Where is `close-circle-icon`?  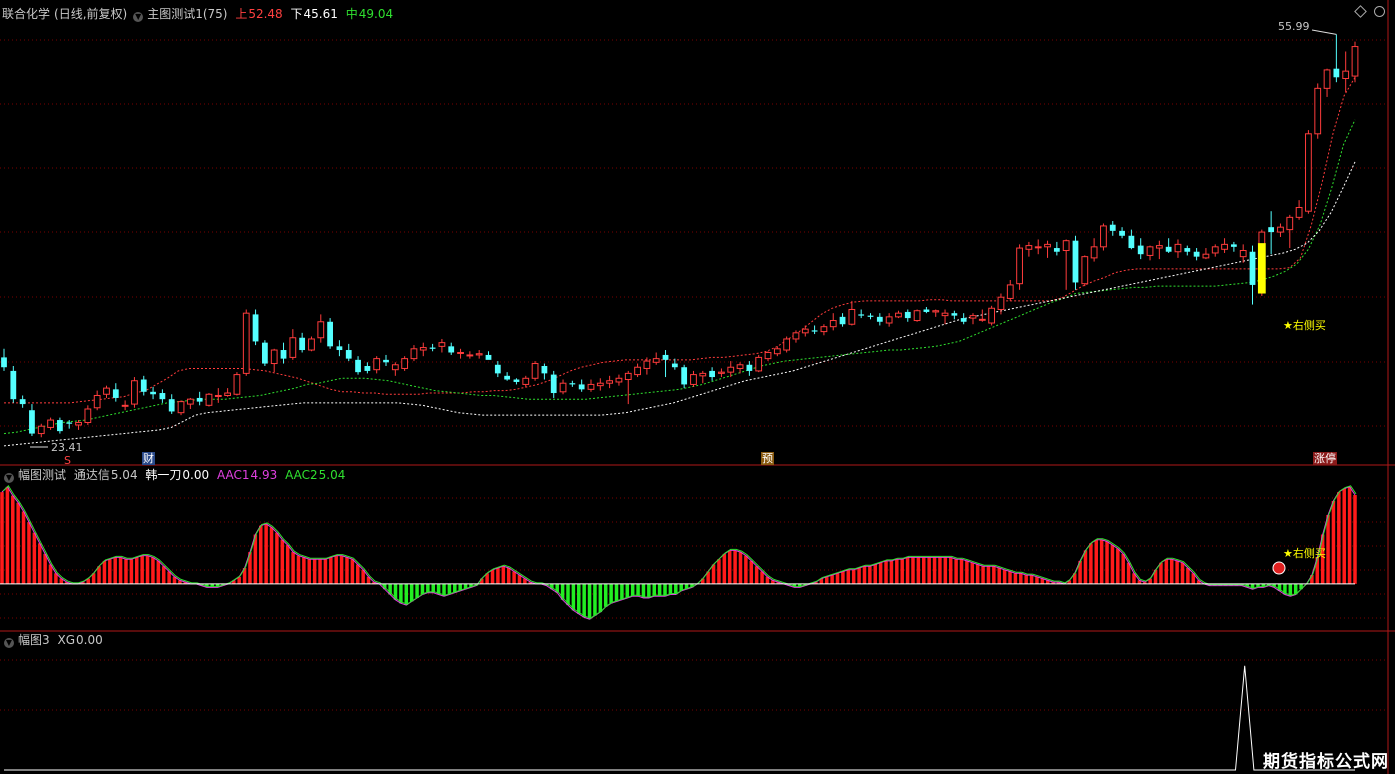
close-circle-icon is located at coordinates (1379, 11).